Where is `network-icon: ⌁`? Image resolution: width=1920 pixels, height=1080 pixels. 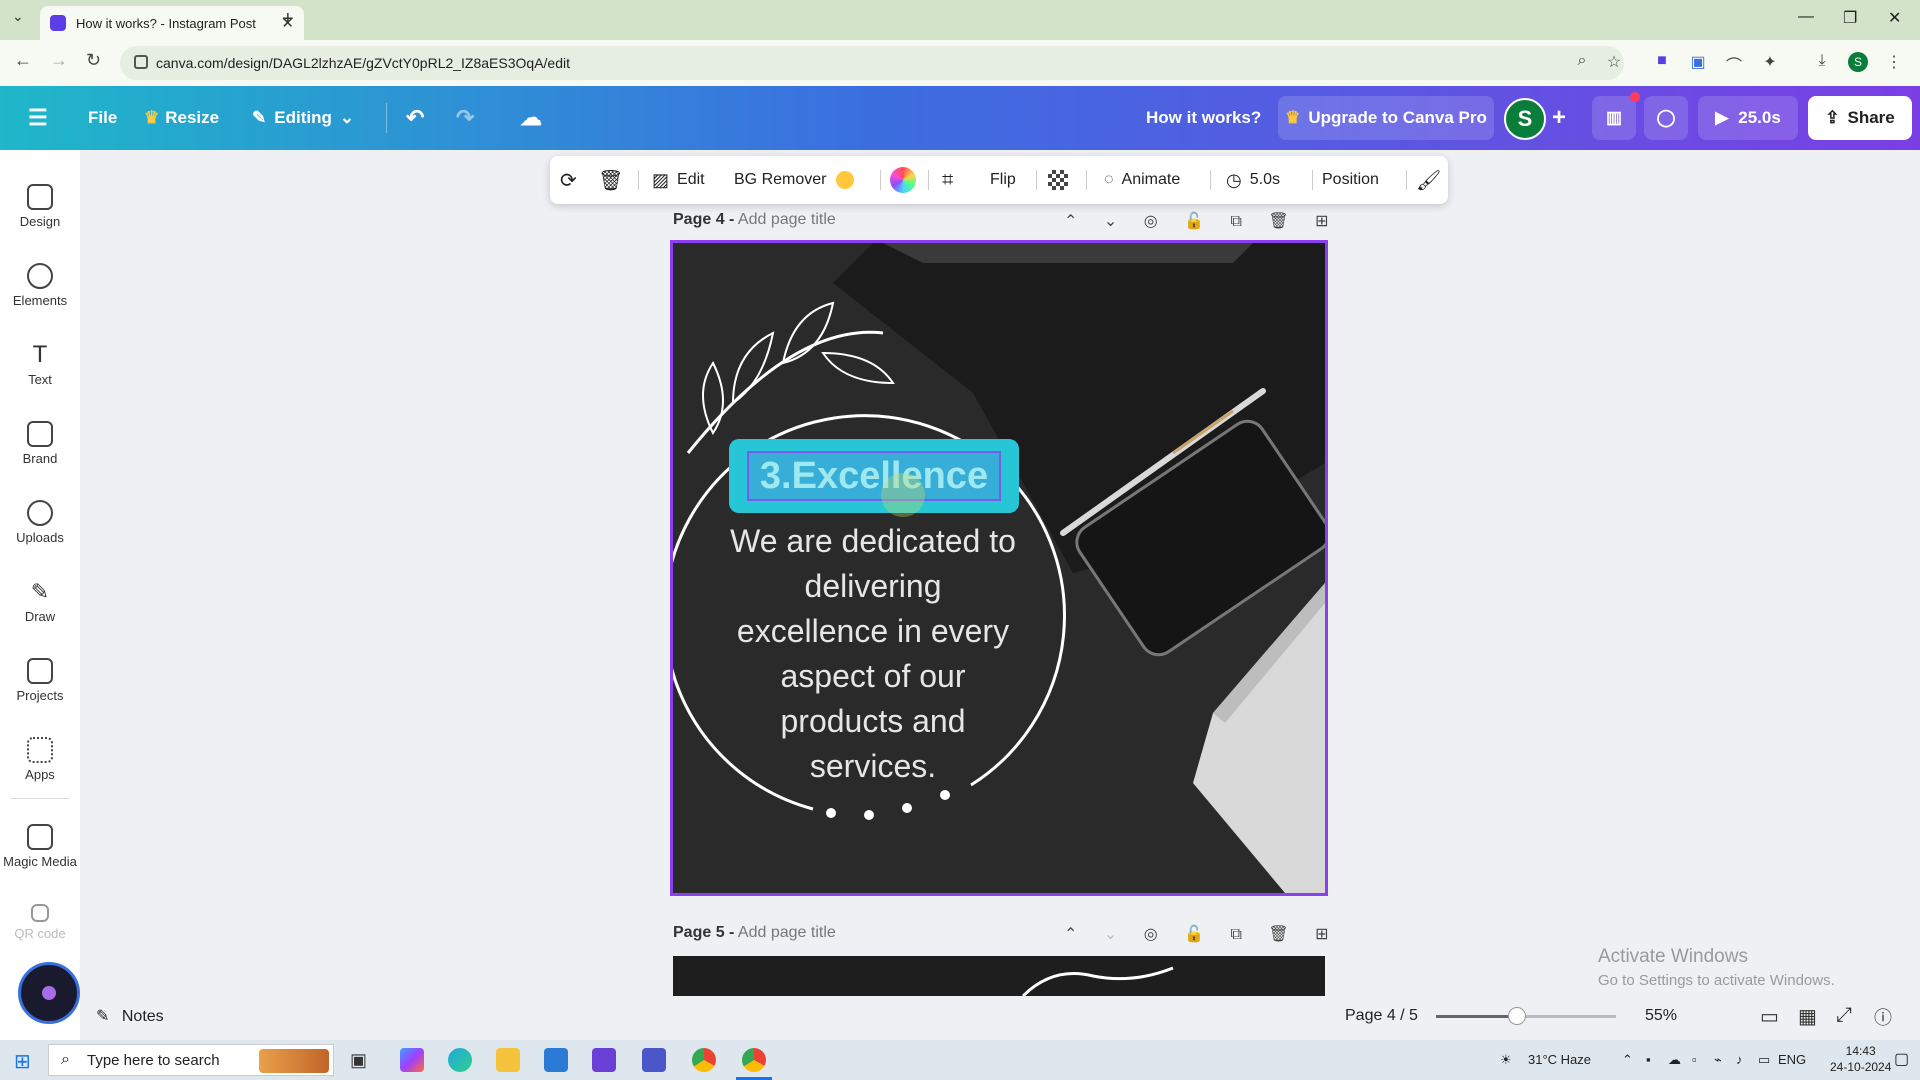 network-icon: ⌁ is located at coordinates (1718, 1060).